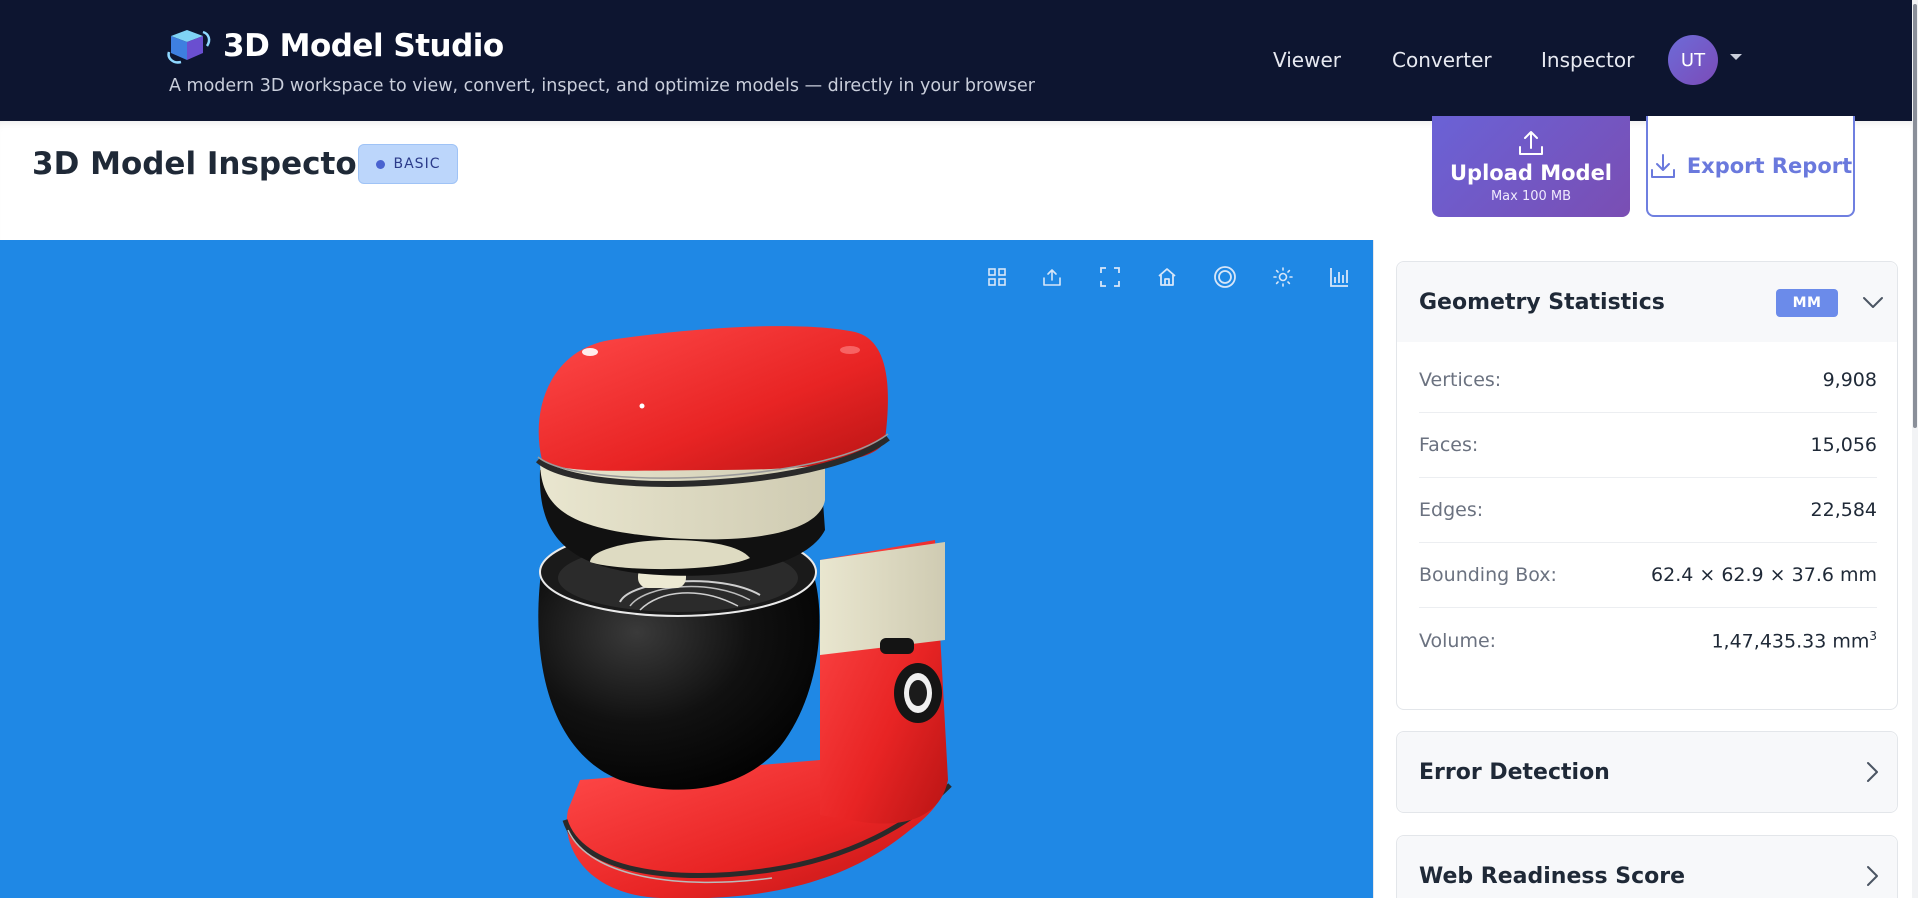 Image resolution: width=1918 pixels, height=898 pixels. What do you see at coordinates (1873, 303) in the screenshot?
I see `chevron-down-icon` at bounding box center [1873, 303].